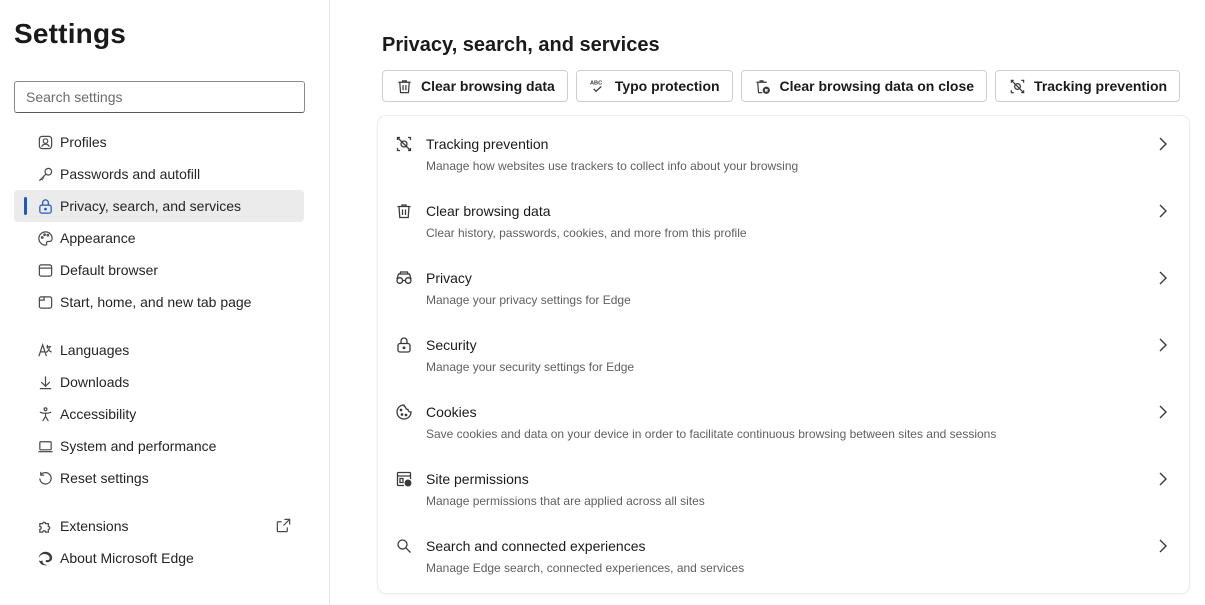 This screenshot has width=1205, height=605. I want to click on sidebar-item-reset: Reset settings, so click(159, 478).